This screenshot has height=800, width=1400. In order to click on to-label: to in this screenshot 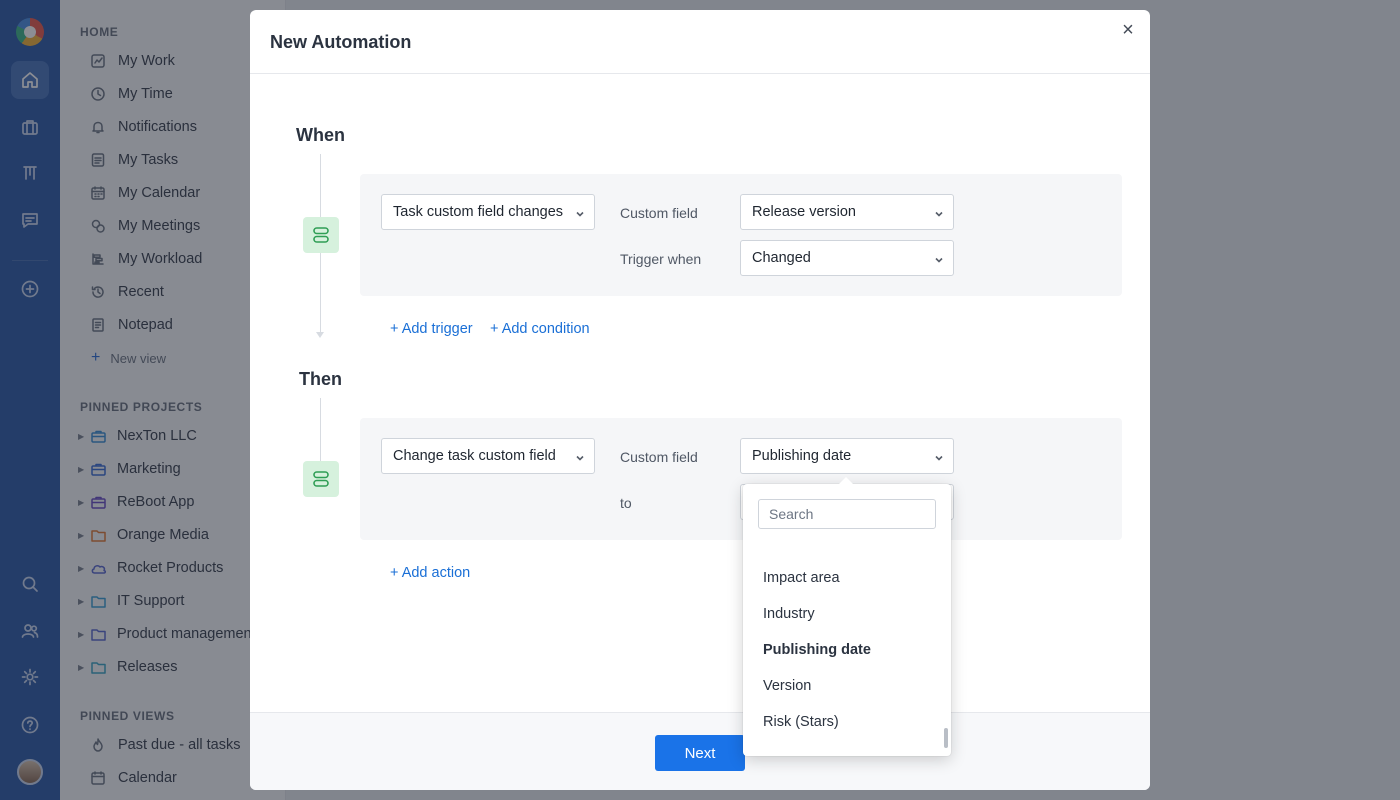, I will do `click(626, 503)`.